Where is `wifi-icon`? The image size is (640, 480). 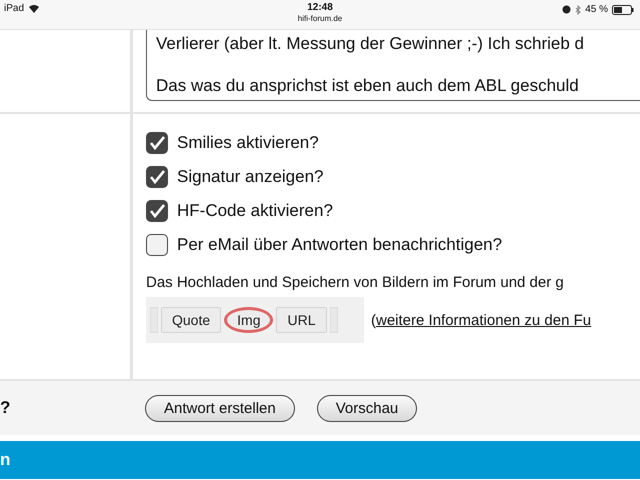 wifi-icon is located at coordinates (34, 9).